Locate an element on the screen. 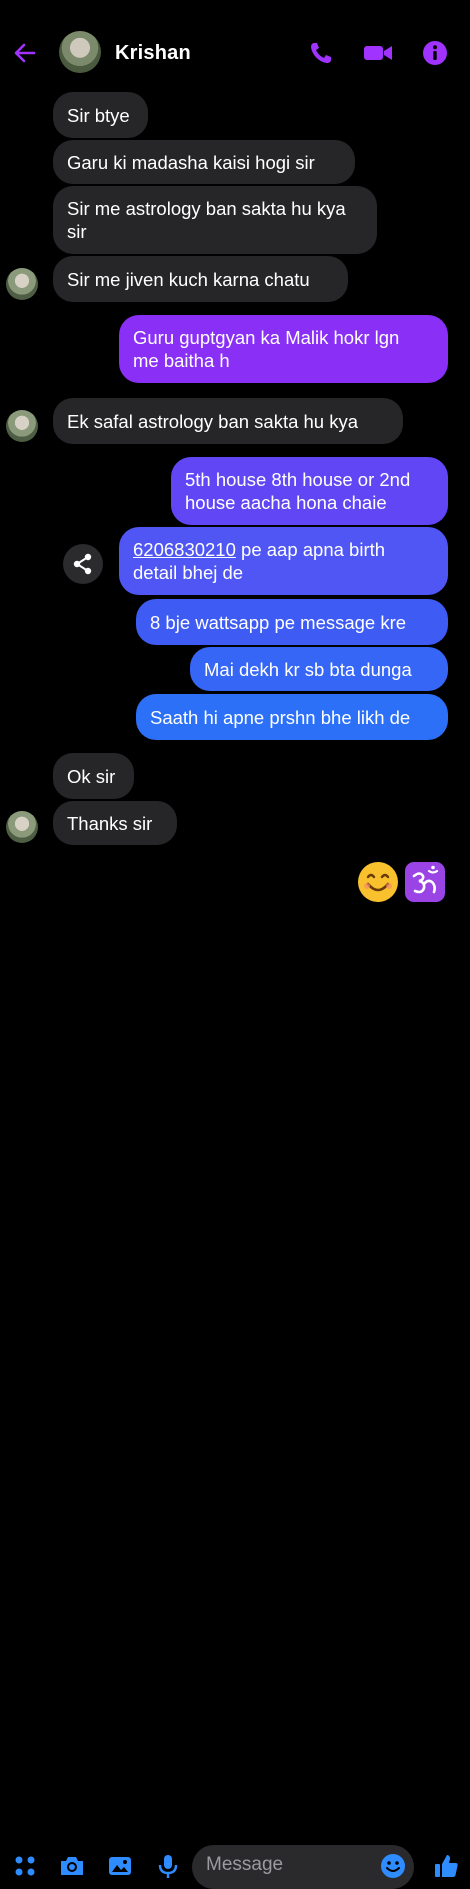  share-icon is located at coordinates (82, 564).